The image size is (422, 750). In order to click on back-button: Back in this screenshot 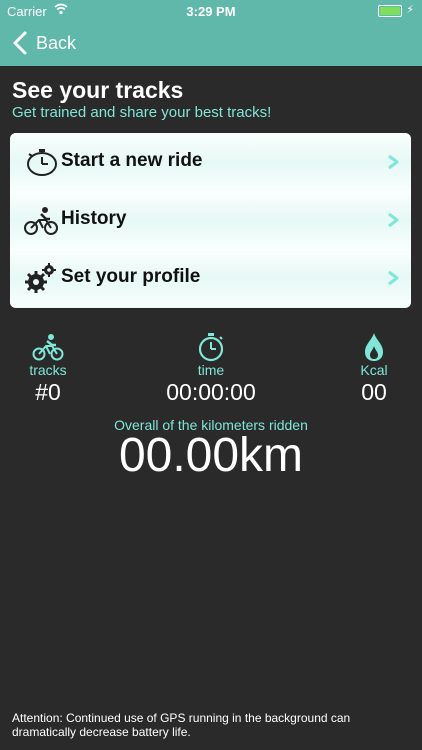, I will do `click(43, 43)`.